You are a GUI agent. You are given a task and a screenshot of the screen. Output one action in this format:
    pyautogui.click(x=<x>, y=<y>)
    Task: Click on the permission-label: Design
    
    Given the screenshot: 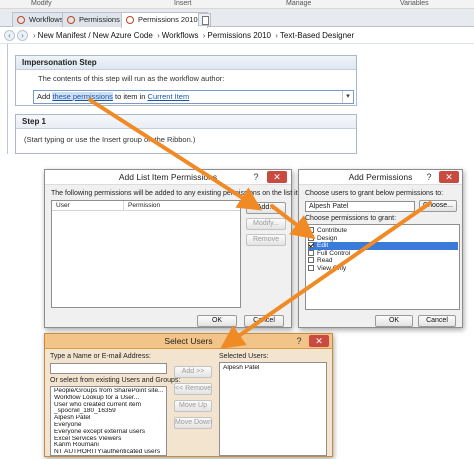 What is the action you would take?
    pyautogui.click(x=327, y=238)
    